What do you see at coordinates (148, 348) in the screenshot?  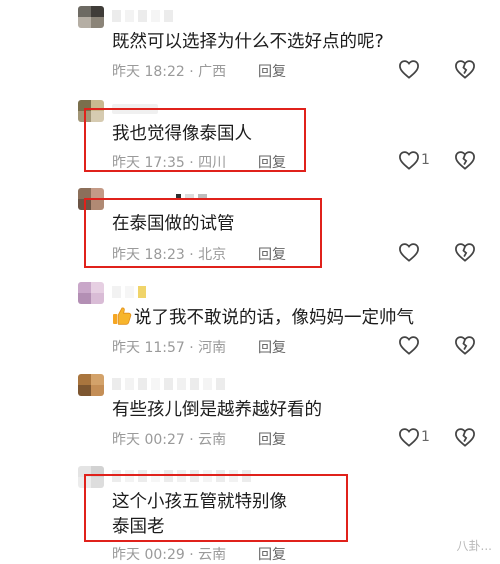 I see `comment-time: 昨天 11:57` at bounding box center [148, 348].